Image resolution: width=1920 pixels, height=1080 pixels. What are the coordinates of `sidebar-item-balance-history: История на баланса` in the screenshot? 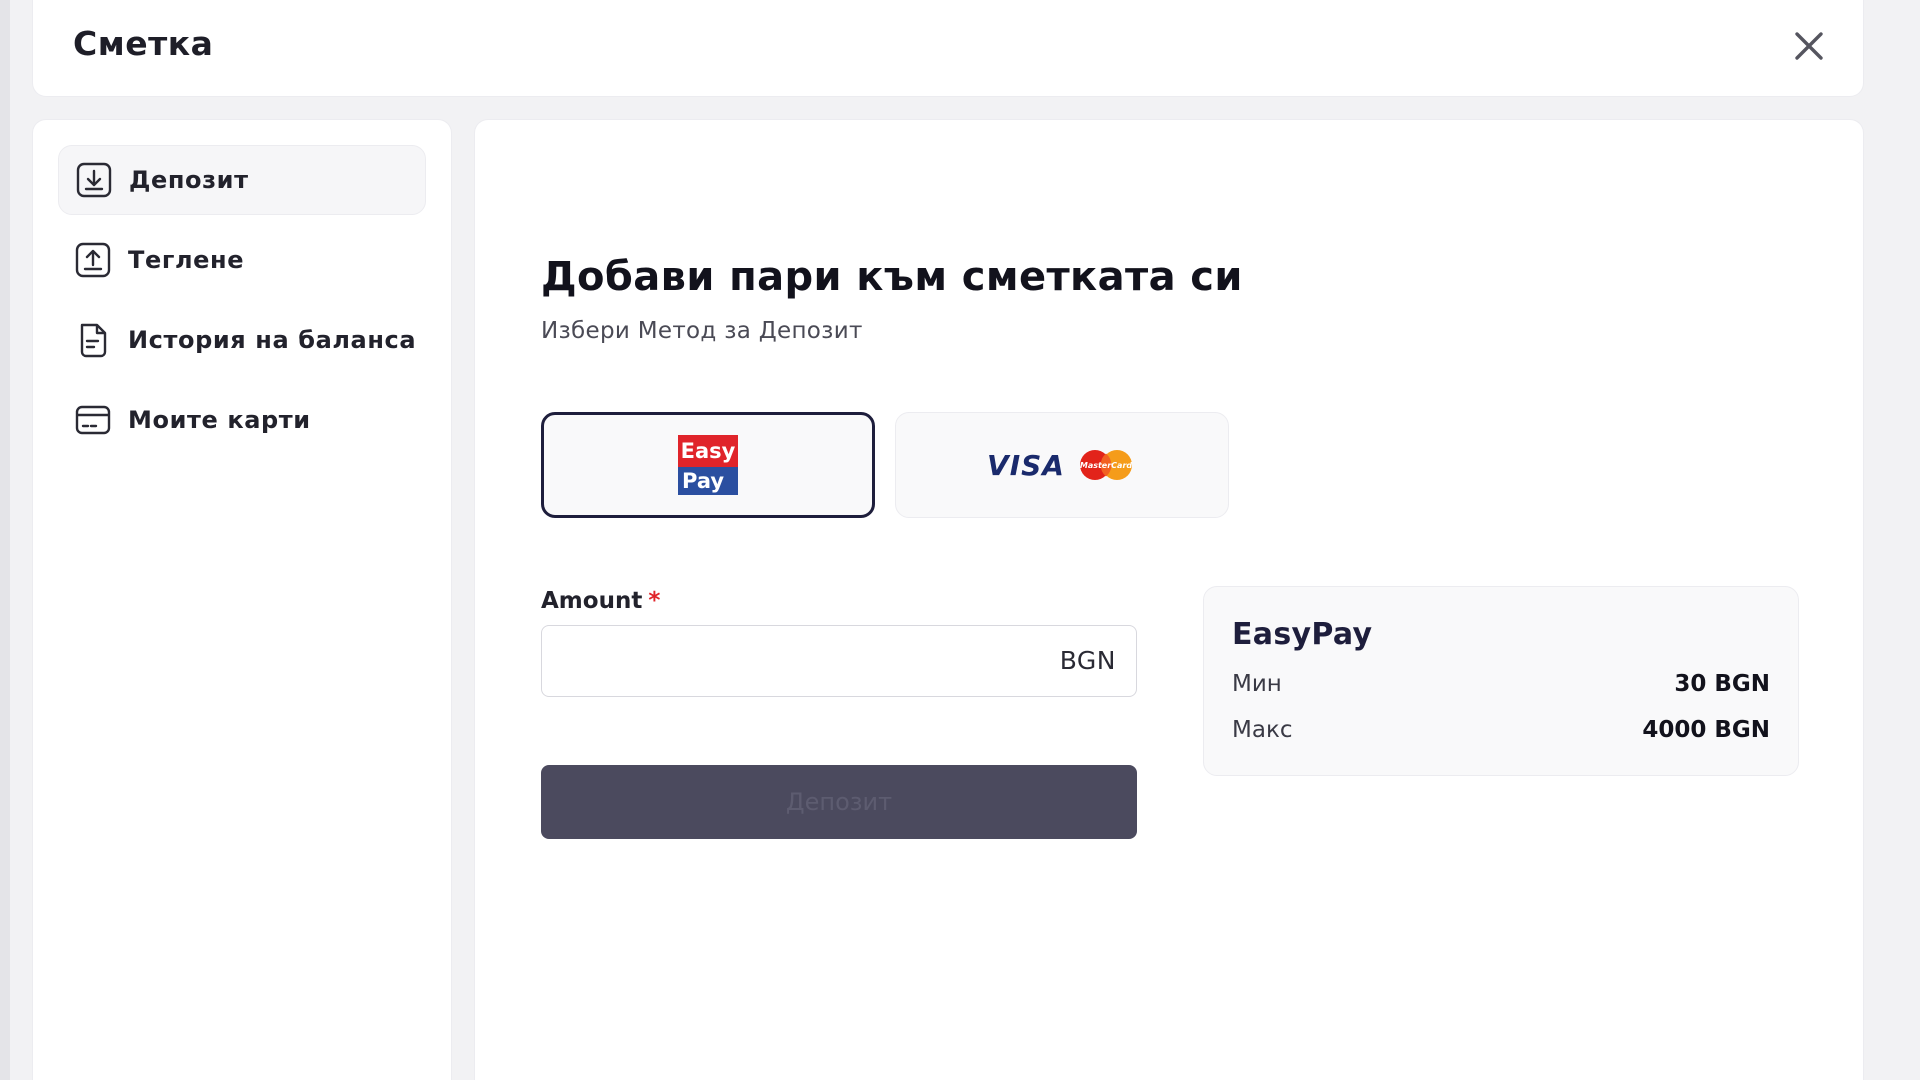 It's located at (242, 340).